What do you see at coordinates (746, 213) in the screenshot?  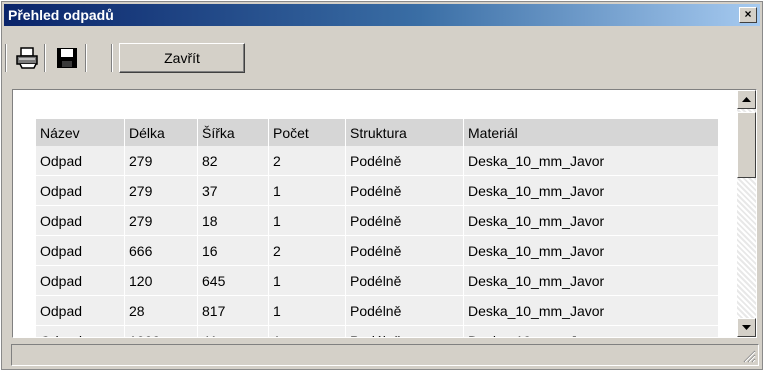 I see `vertical-scrollbar` at bounding box center [746, 213].